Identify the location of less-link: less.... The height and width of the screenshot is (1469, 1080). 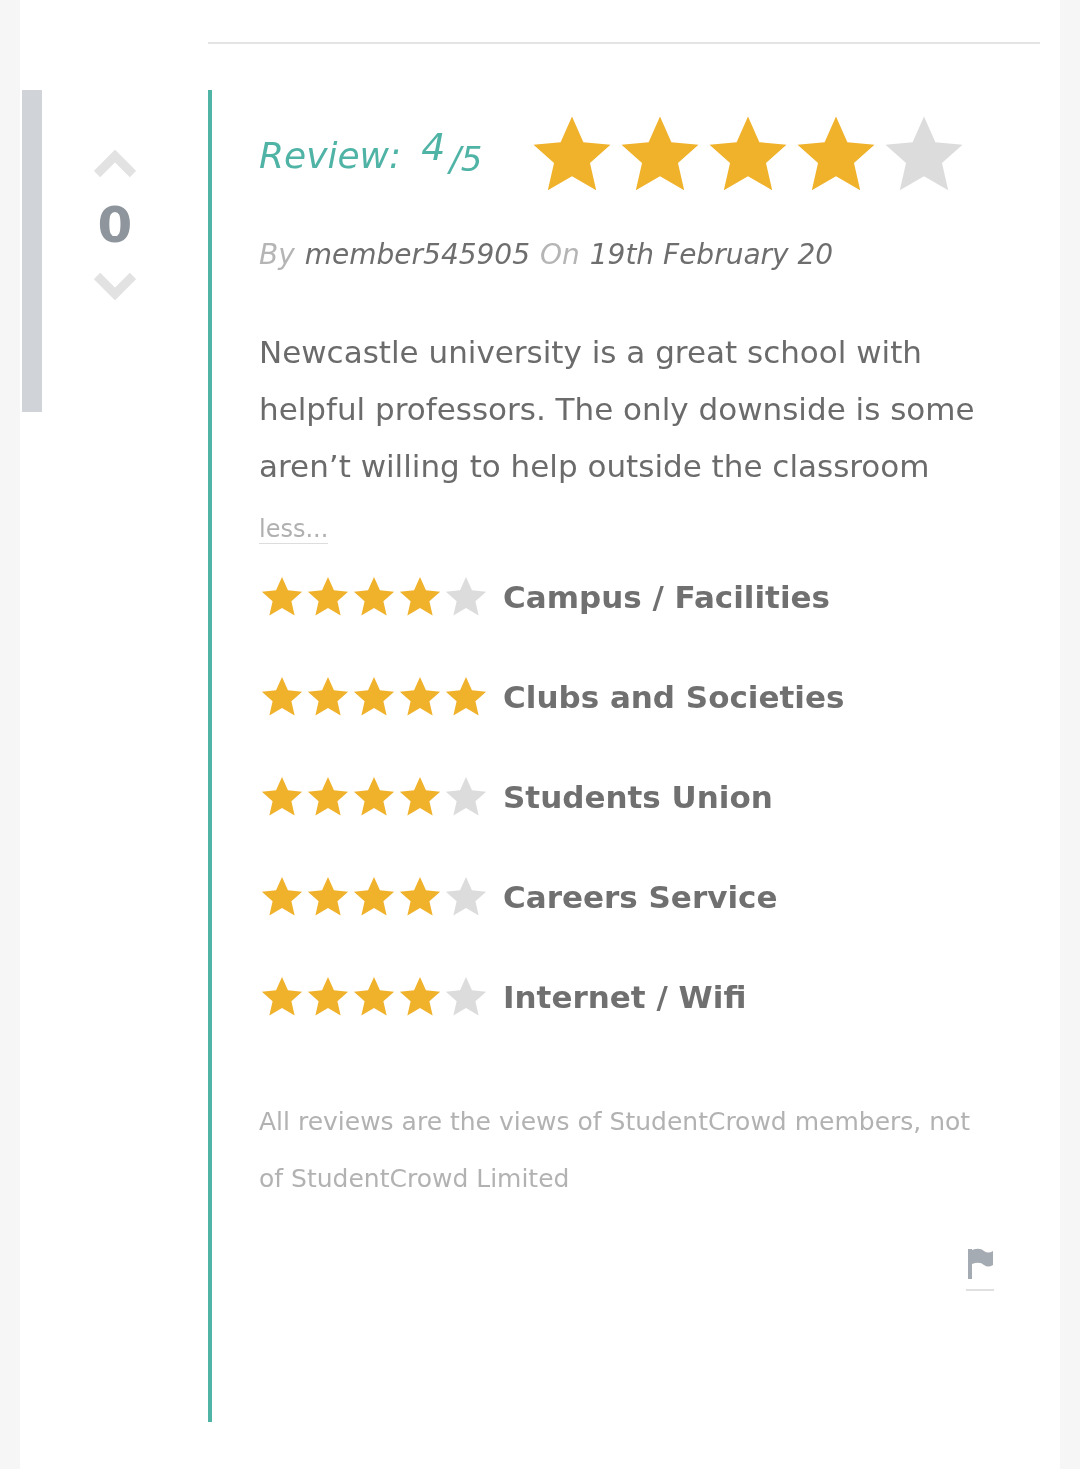
(294, 529).